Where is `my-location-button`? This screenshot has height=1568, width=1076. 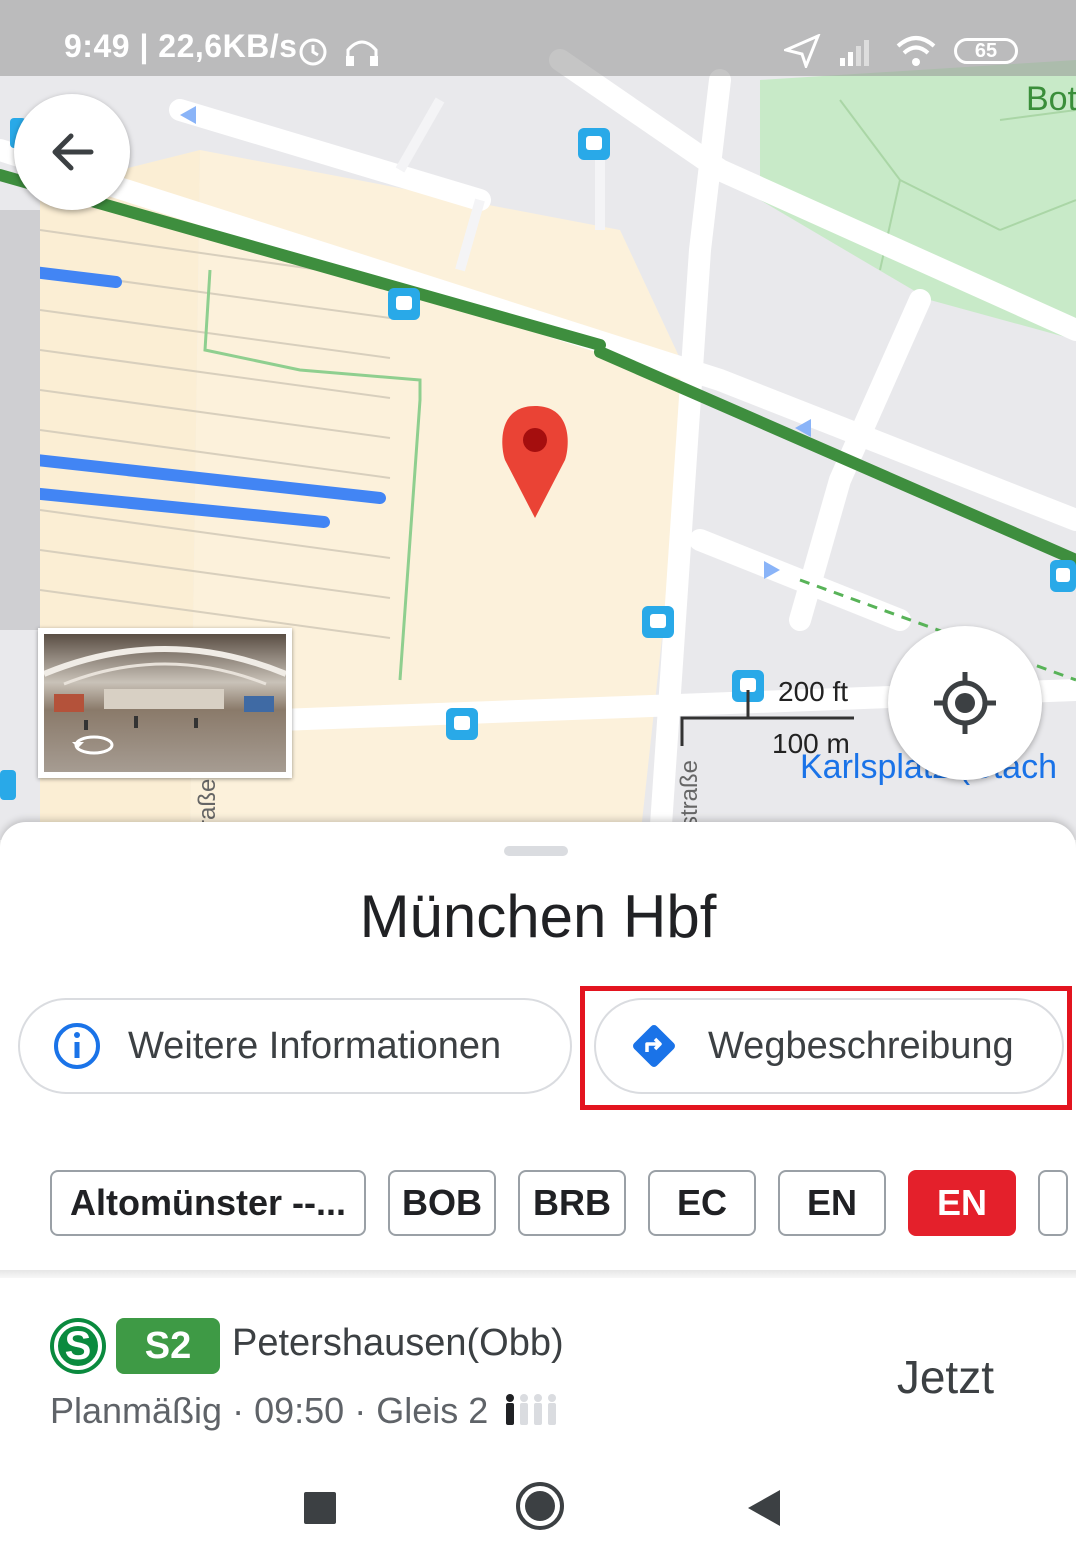
my-location-button is located at coordinates (965, 703).